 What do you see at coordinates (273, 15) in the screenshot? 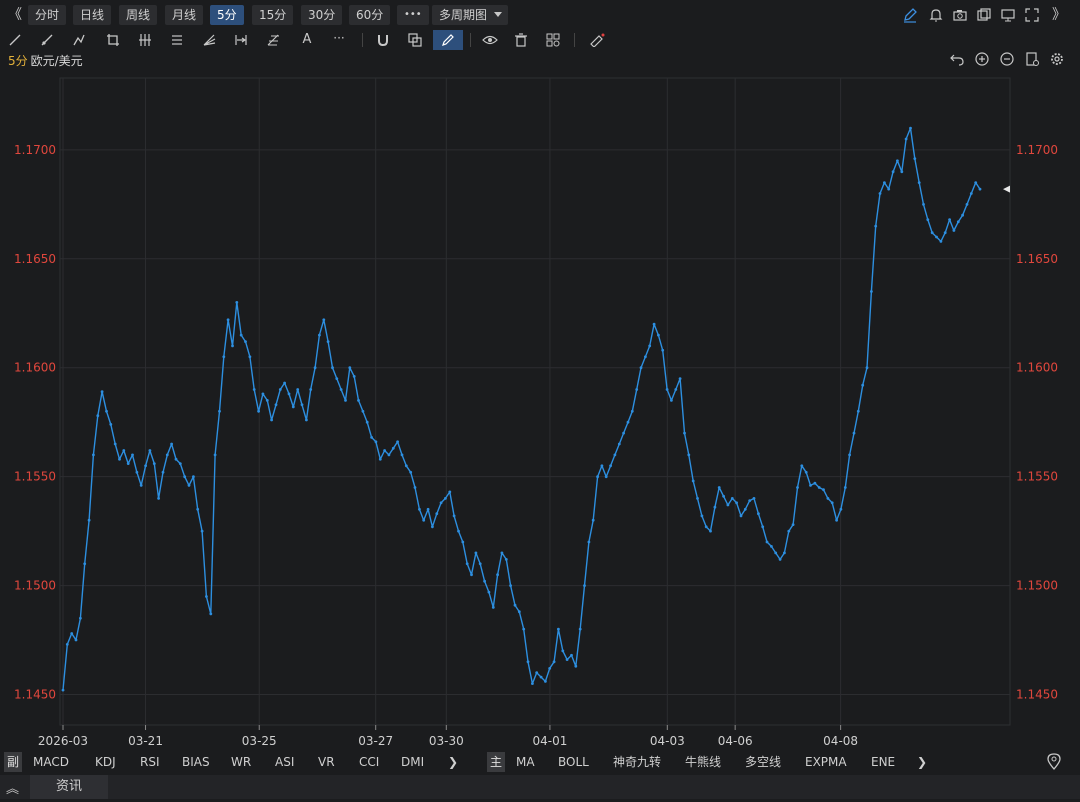
I see `period-15min-button: 15分` at bounding box center [273, 15].